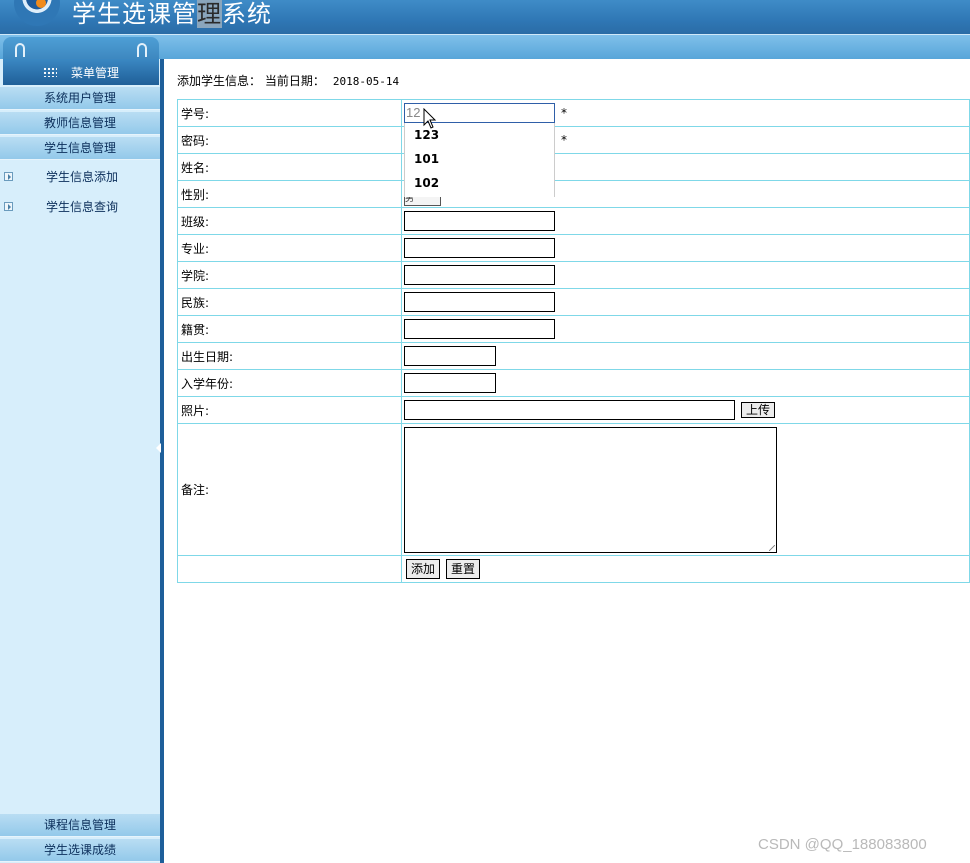 The height and width of the screenshot is (863, 970). What do you see at coordinates (289, 140) in the screenshot?
I see `field-label: 密码:` at bounding box center [289, 140].